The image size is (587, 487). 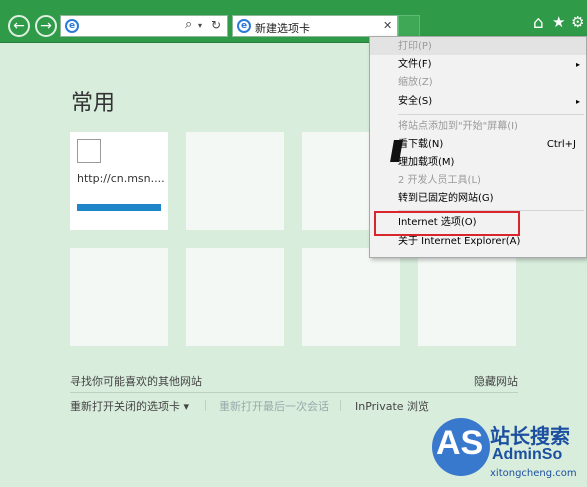 I want to click on menu-item-safety: 安全(S) ▸, so click(x=478, y=102).